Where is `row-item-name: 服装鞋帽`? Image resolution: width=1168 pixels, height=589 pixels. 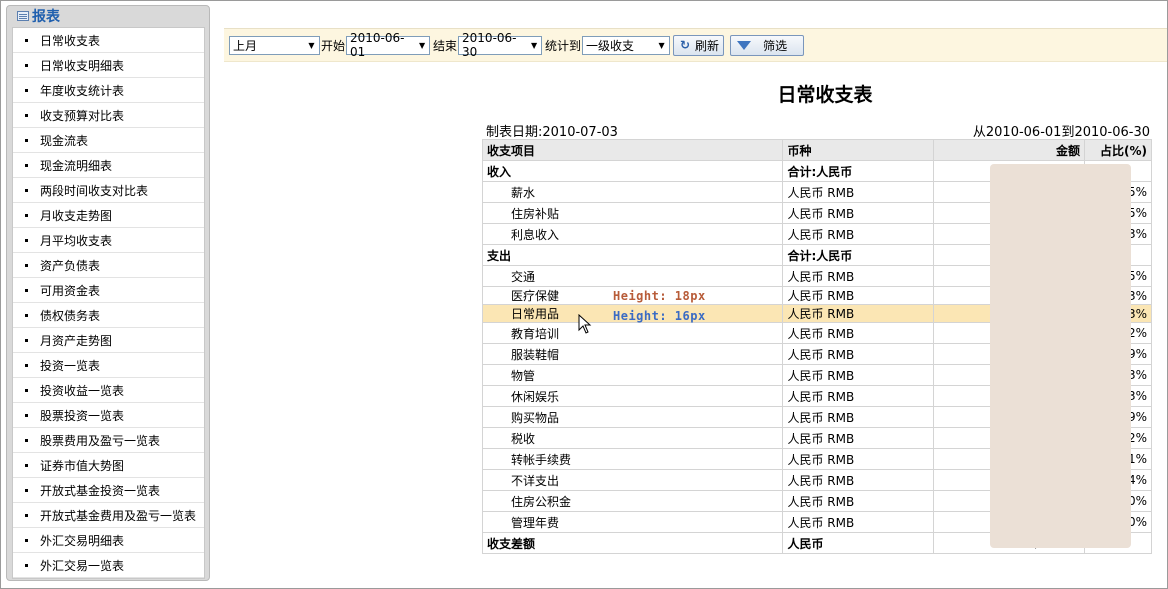
row-item-name: 服装鞋帽 is located at coordinates (632, 354).